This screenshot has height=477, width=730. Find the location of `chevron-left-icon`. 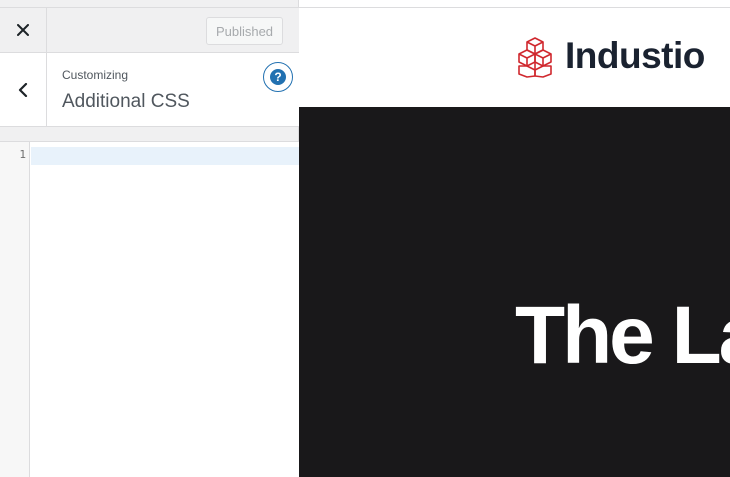

chevron-left-icon is located at coordinates (23, 89).